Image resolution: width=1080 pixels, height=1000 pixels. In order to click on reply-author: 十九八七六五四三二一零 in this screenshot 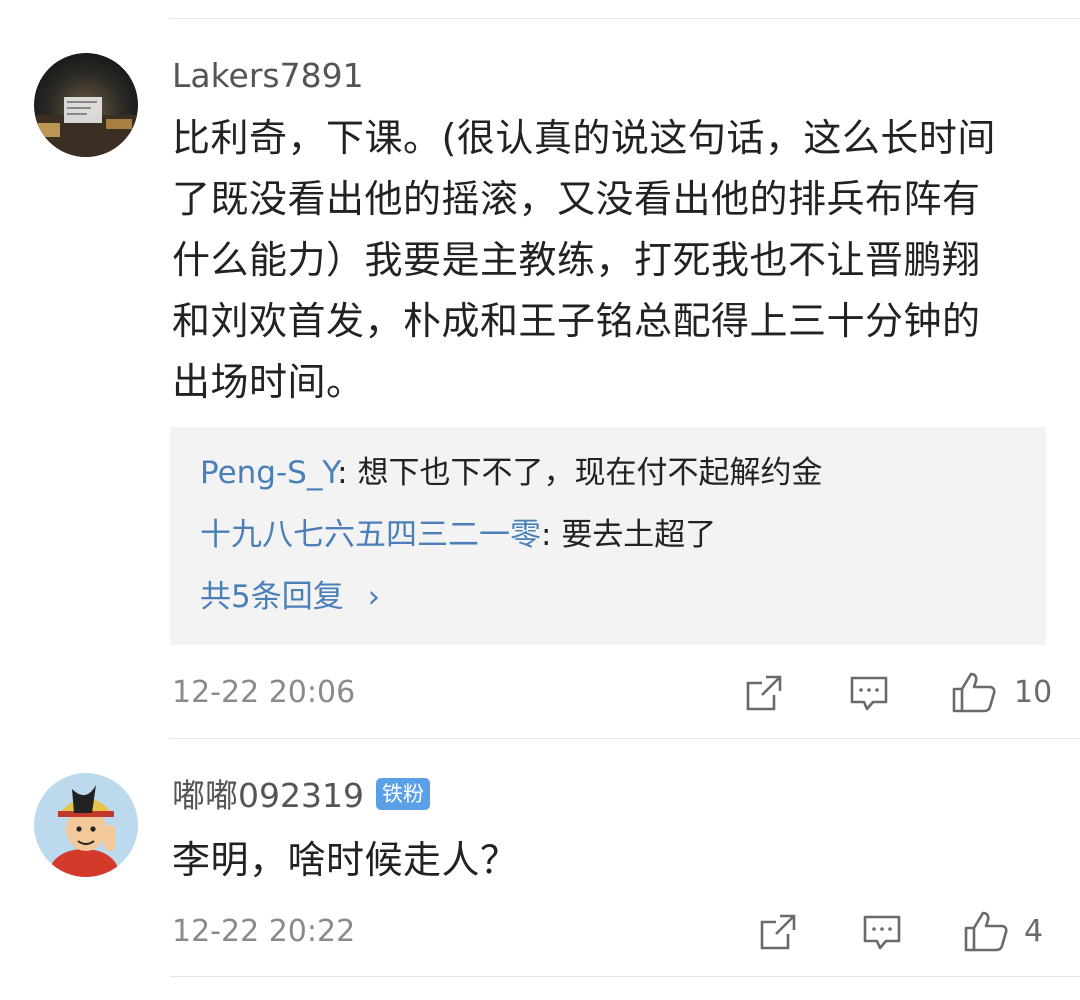, I will do `click(370, 535)`.